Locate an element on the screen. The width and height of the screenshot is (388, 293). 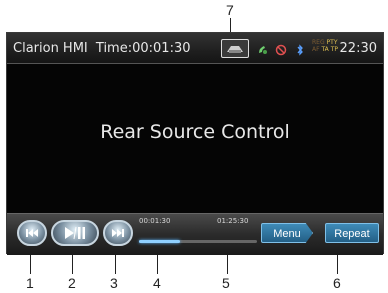
play-pause-icon is located at coordinates (75, 233).